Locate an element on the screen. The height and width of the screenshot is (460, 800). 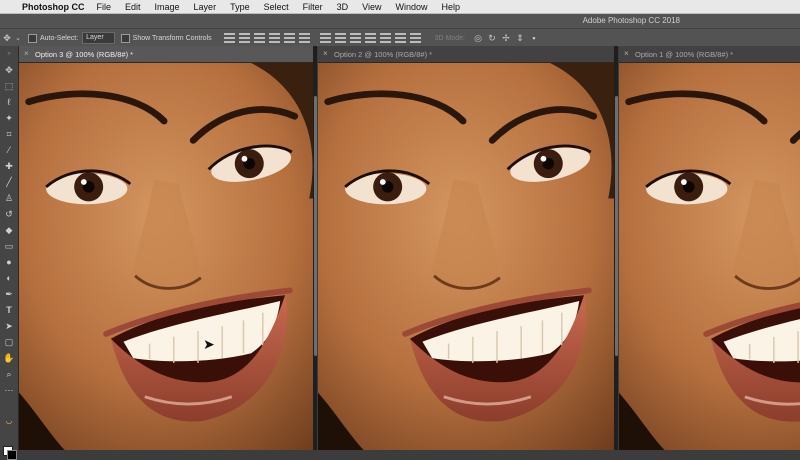
distribute-top-icon is located at coordinates (325, 38).